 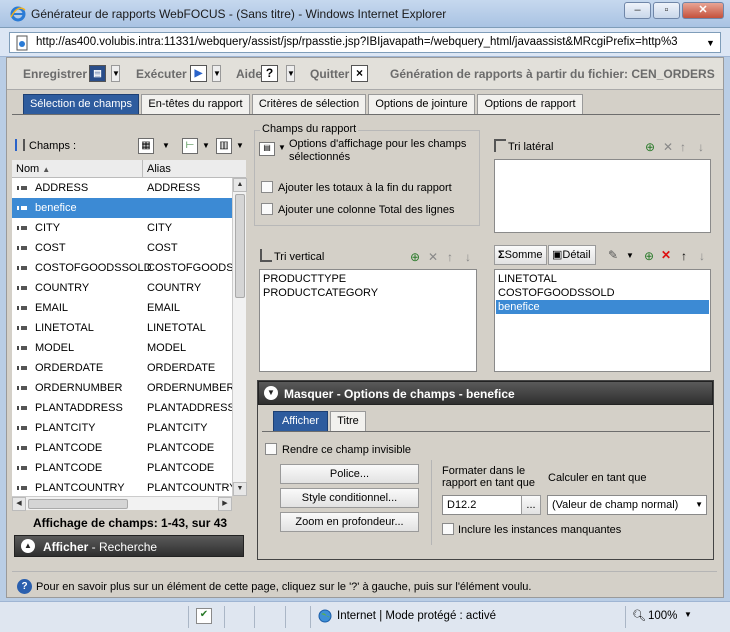 What do you see at coordinates (602, 196) in the screenshot?
I see `side-sort-list` at bounding box center [602, 196].